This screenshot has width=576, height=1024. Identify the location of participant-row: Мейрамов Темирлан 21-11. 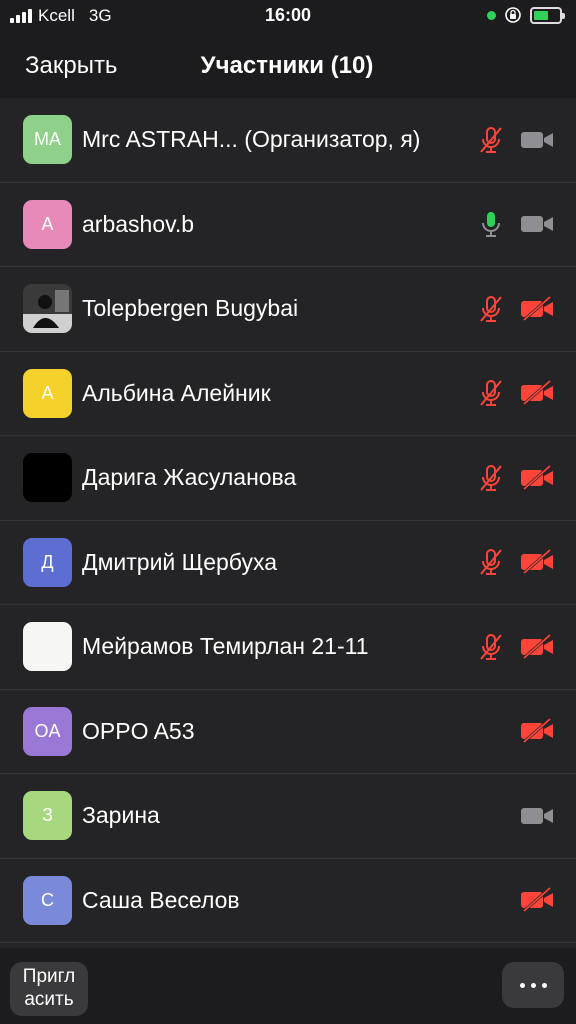
(288, 647).